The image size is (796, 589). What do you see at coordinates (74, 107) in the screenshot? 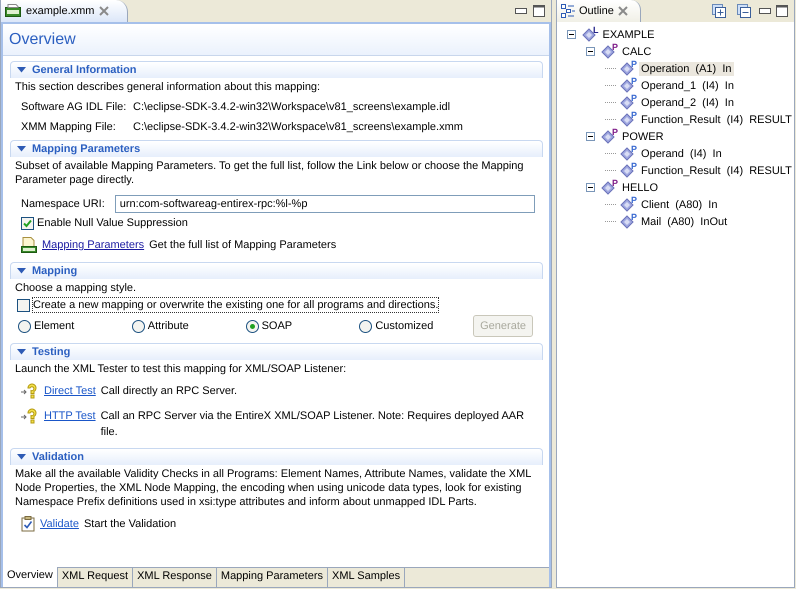
I see `field-label: Software AG IDL File:` at bounding box center [74, 107].